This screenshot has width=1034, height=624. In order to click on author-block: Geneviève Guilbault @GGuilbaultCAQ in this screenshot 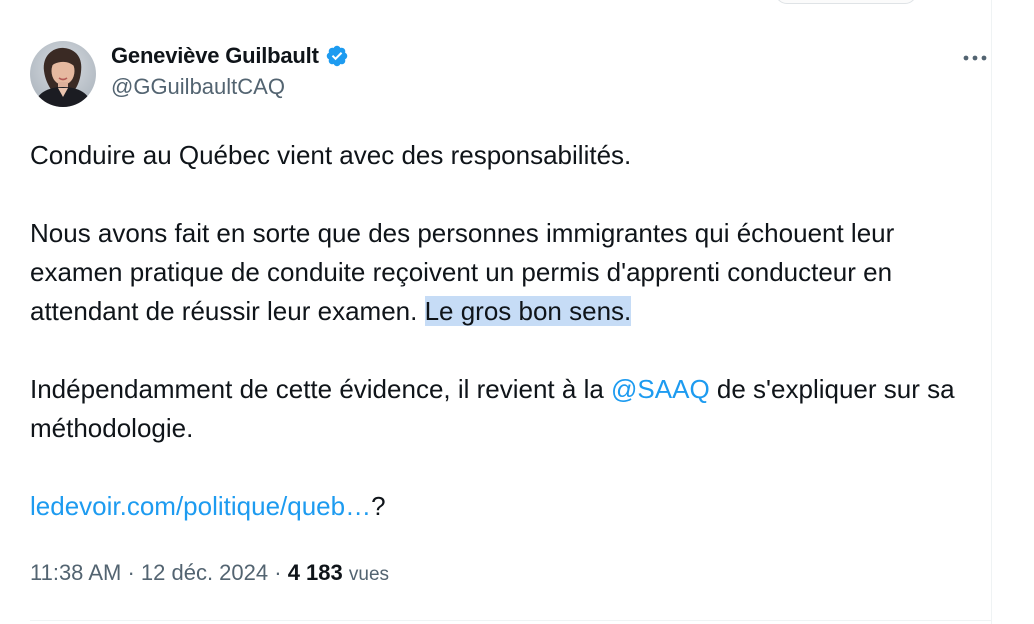, I will do `click(230, 71)`.